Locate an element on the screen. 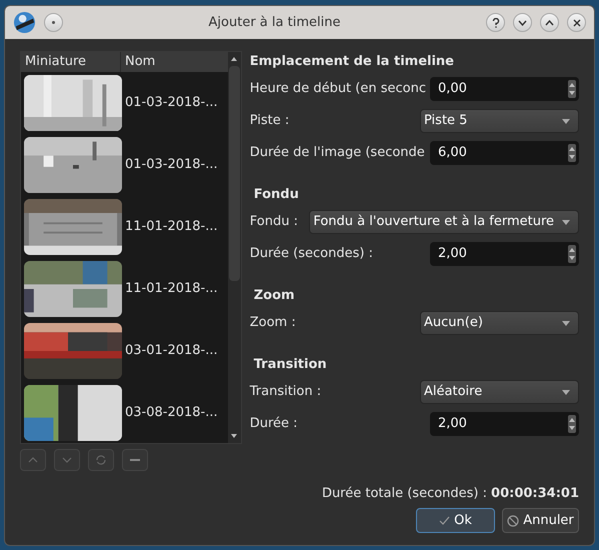  total-value: 00:00:34:01 is located at coordinates (535, 493).